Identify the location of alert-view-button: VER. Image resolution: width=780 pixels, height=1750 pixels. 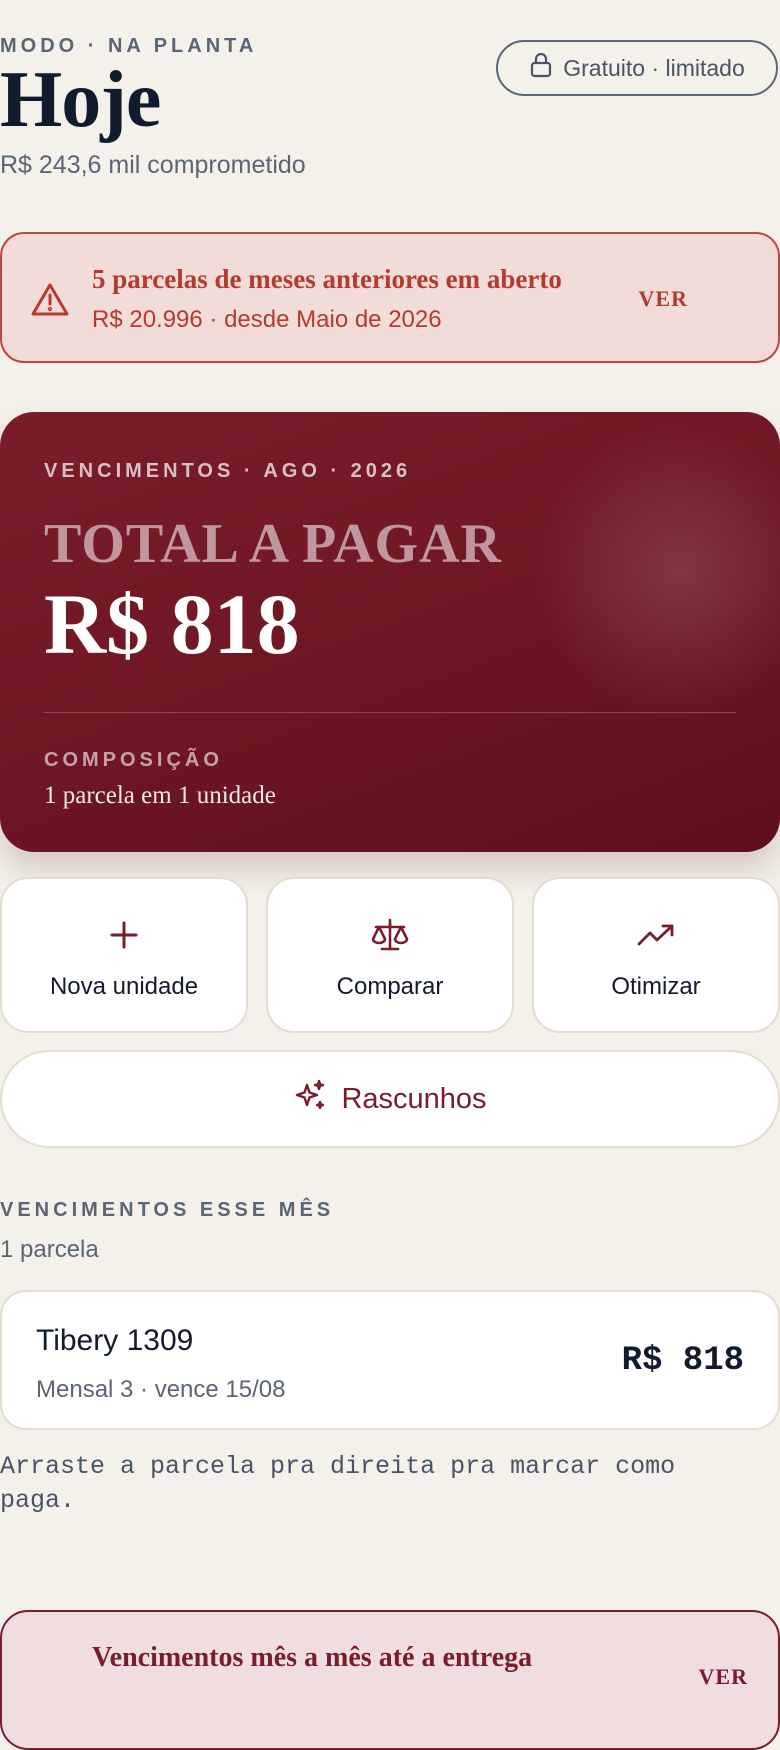
(663, 299).